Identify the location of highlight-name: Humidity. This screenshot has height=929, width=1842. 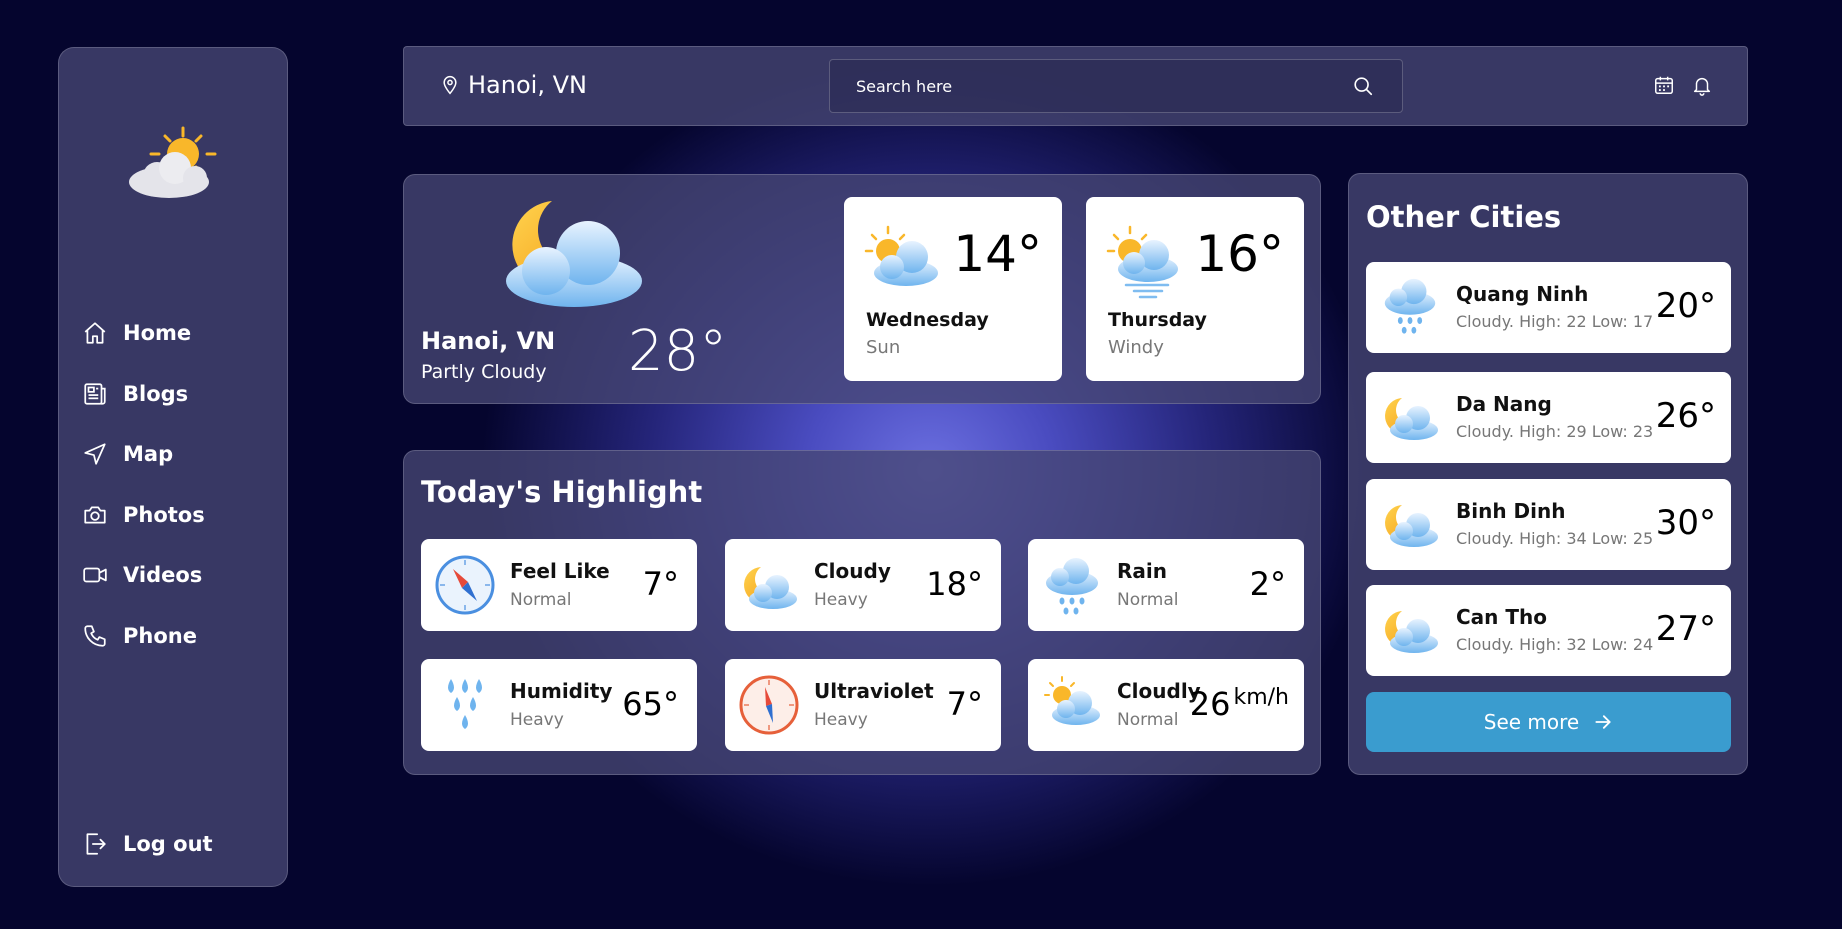
(561, 691).